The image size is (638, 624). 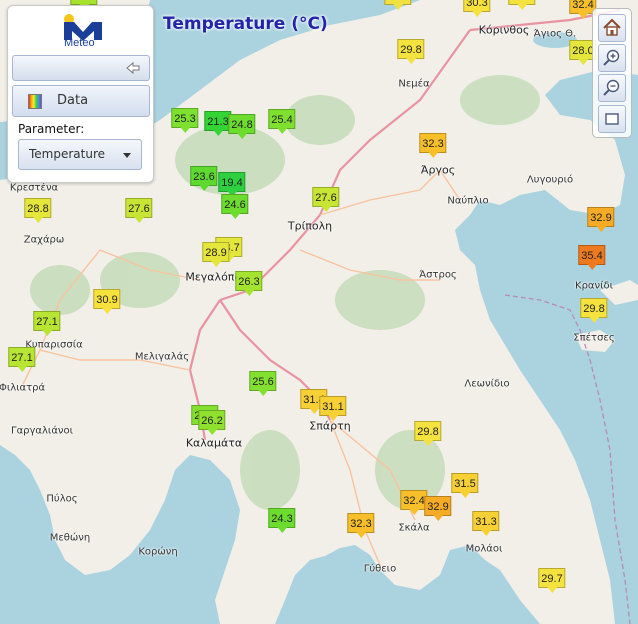 I want to click on station-marker: 31.1, so click(x=333, y=408).